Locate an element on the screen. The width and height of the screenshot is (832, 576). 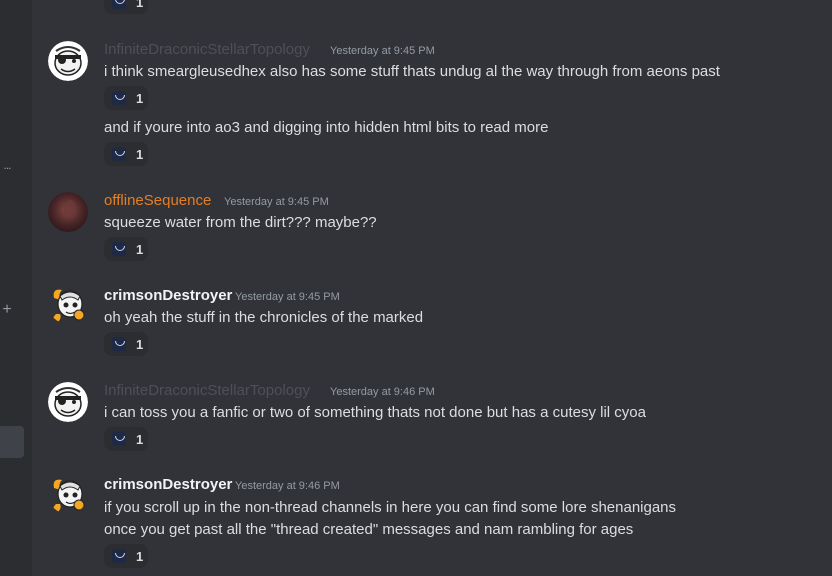
dark-red-avatar-icon is located at coordinates (68, 212).